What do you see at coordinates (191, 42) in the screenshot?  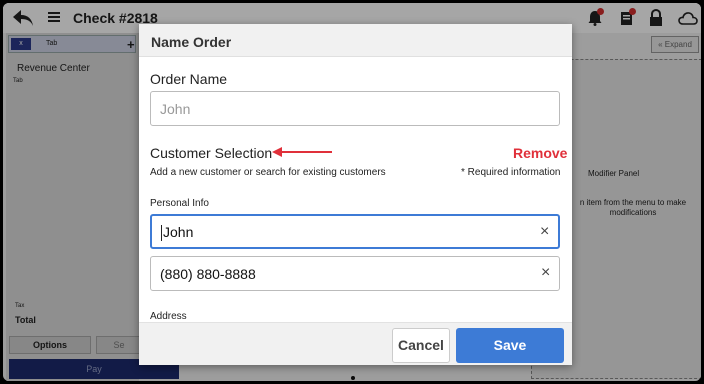 I see `dialog-title: Name Order` at bounding box center [191, 42].